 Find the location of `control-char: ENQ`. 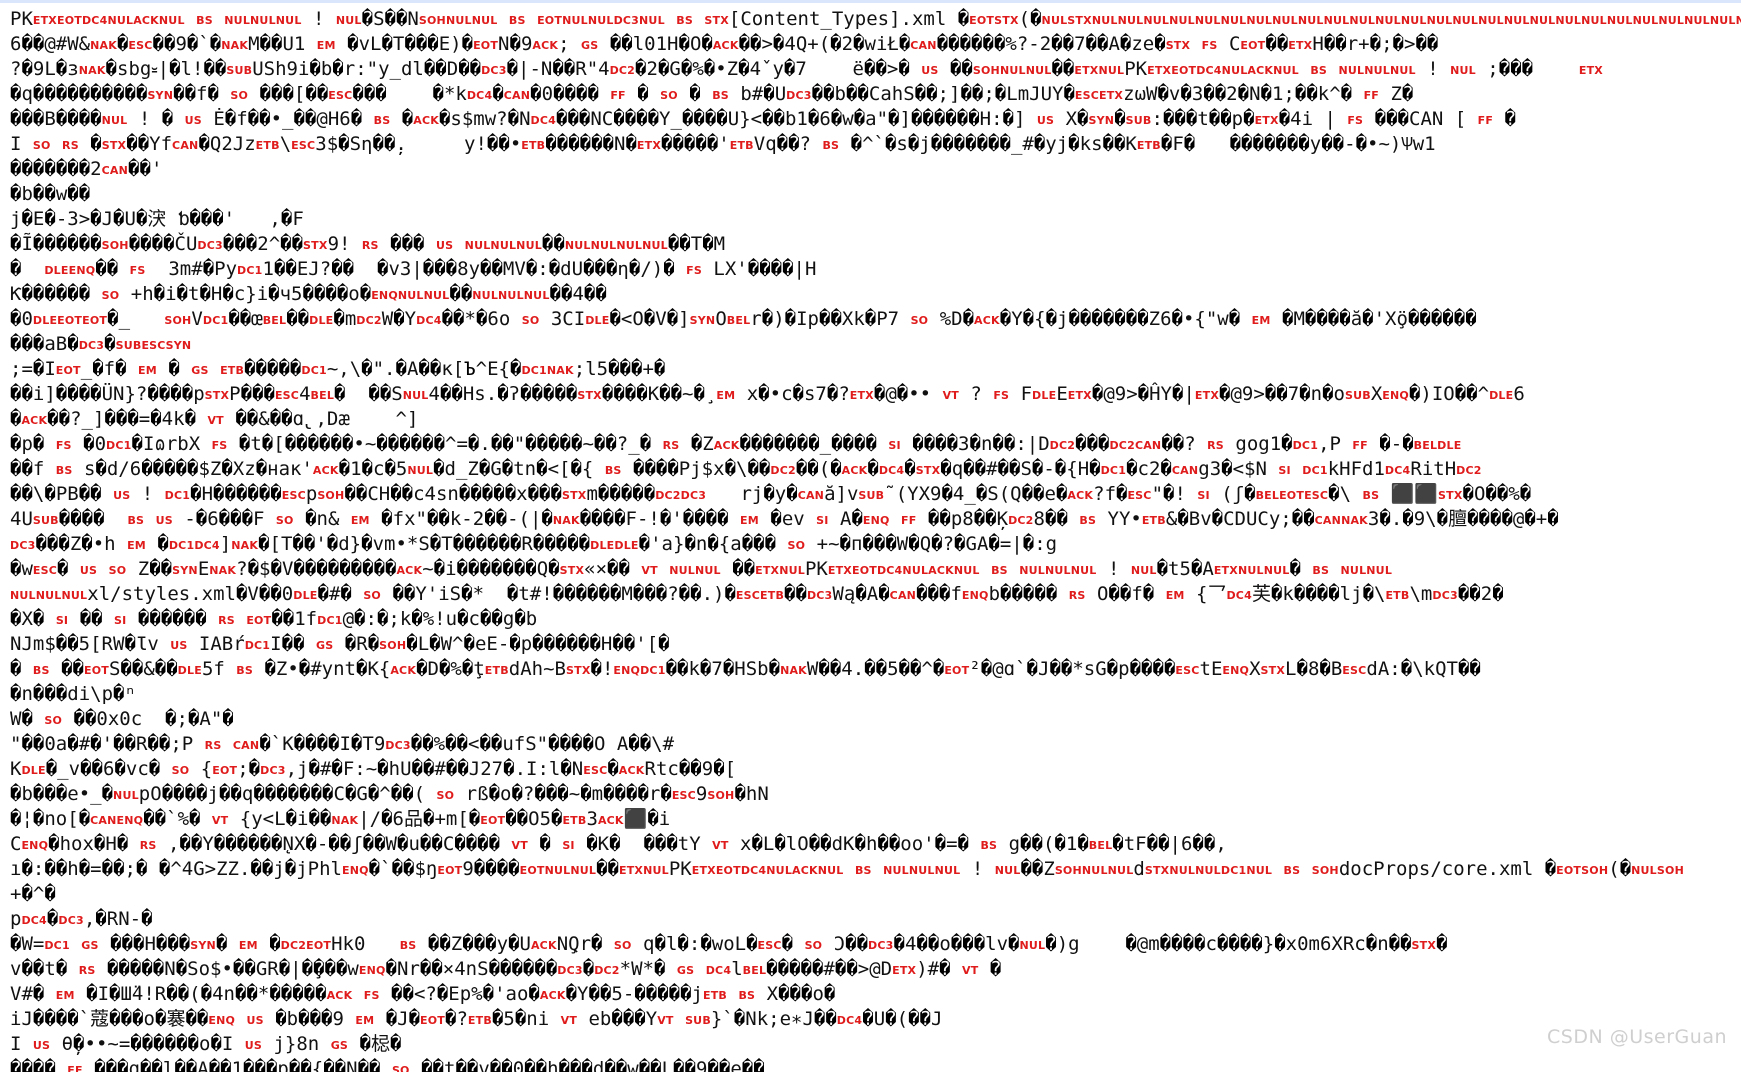

control-char: ENQ is located at coordinates (35, 845).